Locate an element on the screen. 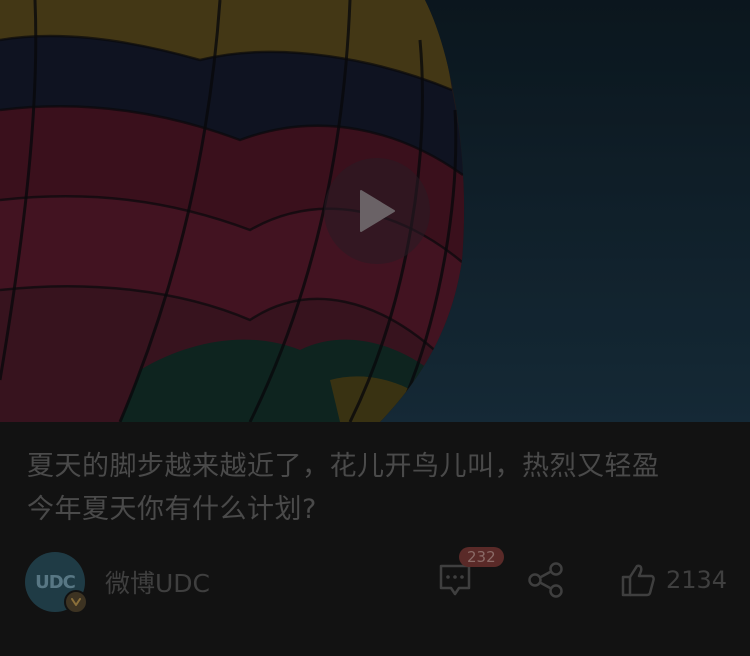 The width and height of the screenshot is (750, 656). verified-badge-icon is located at coordinates (76, 602).